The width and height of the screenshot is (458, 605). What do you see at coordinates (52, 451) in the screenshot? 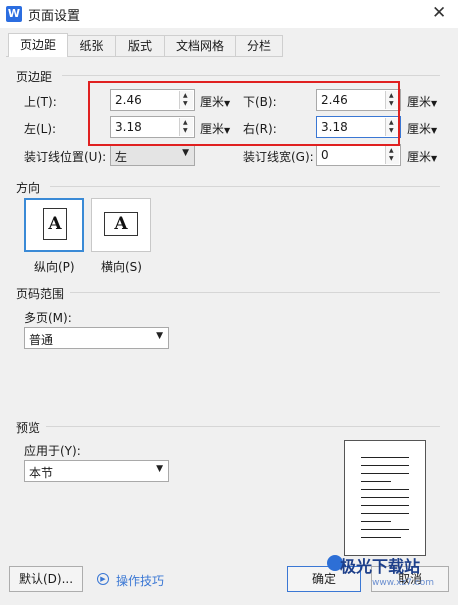
I see `apply-to-label: 应用于(Y):` at bounding box center [52, 451].